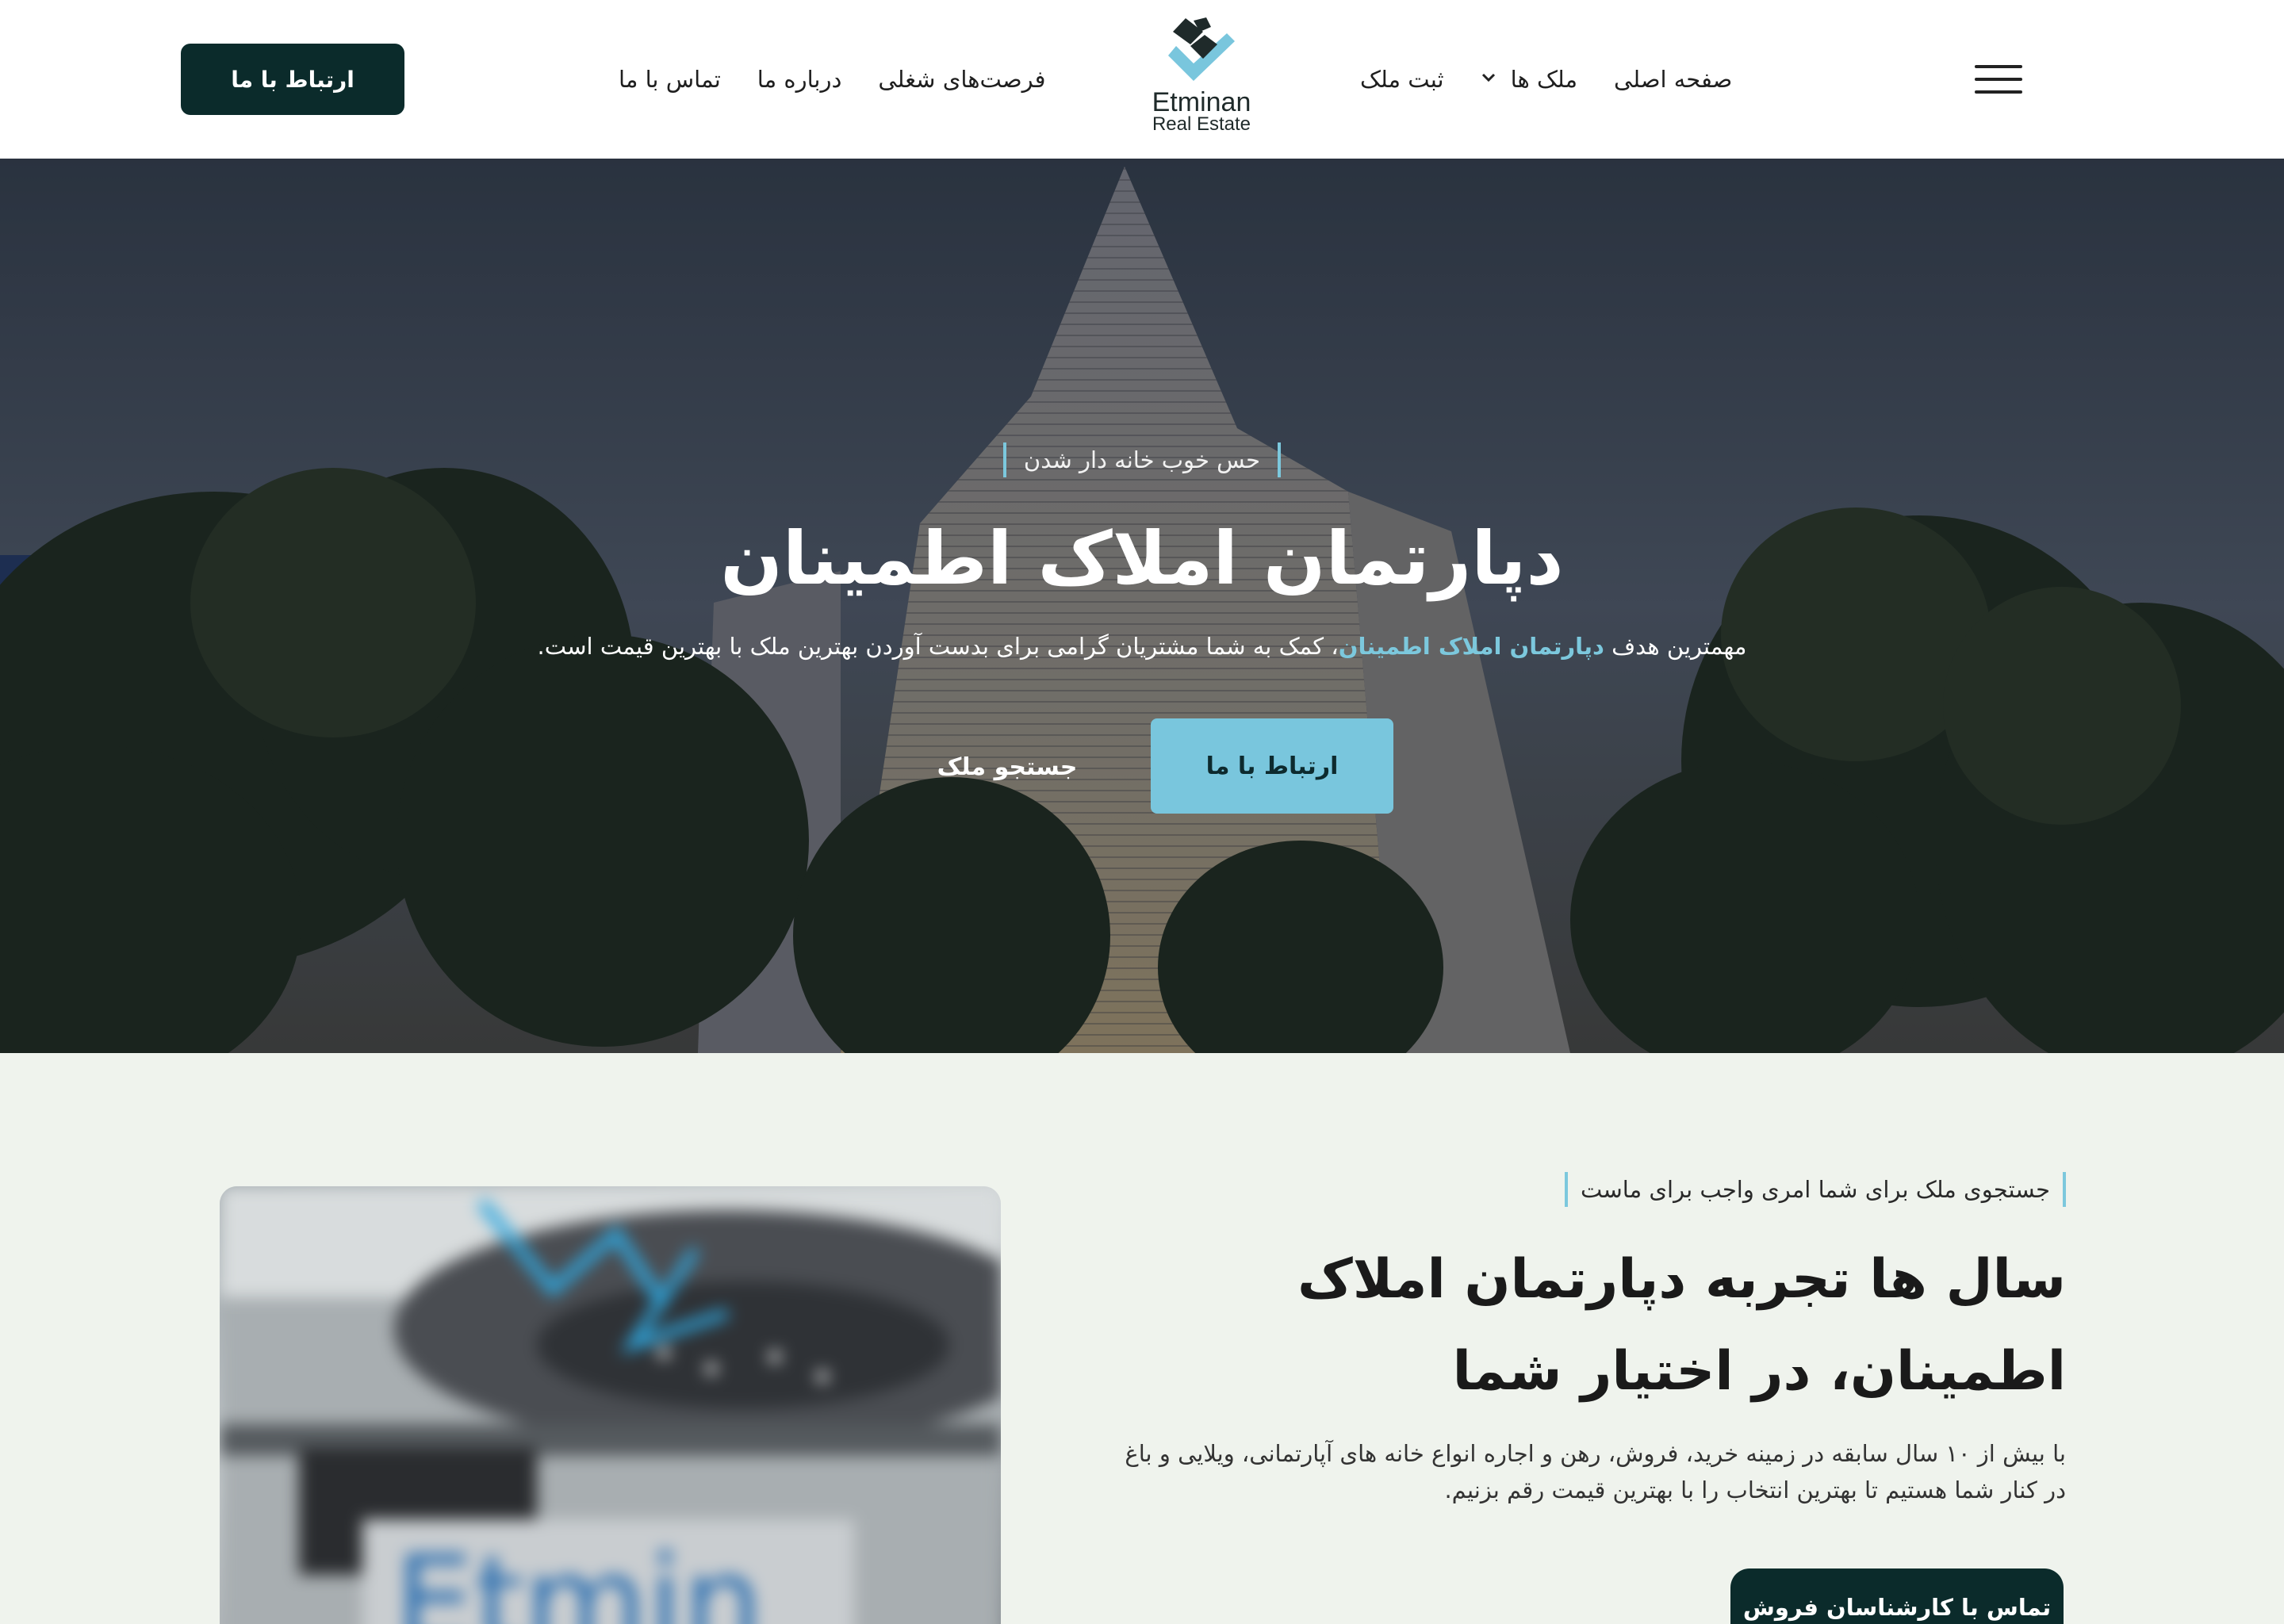 The width and height of the screenshot is (2284, 1624). I want to click on chevron-down-icon, so click(1488, 78).